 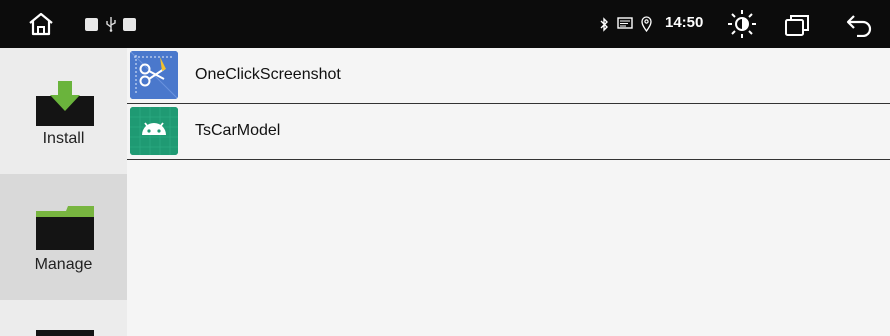 I want to click on back-icon, so click(x=859, y=25).